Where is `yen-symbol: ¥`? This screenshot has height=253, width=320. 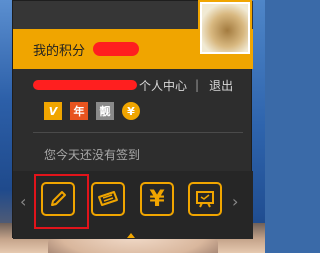 yen-symbol: ¥ is located at coordinates (157, 199).